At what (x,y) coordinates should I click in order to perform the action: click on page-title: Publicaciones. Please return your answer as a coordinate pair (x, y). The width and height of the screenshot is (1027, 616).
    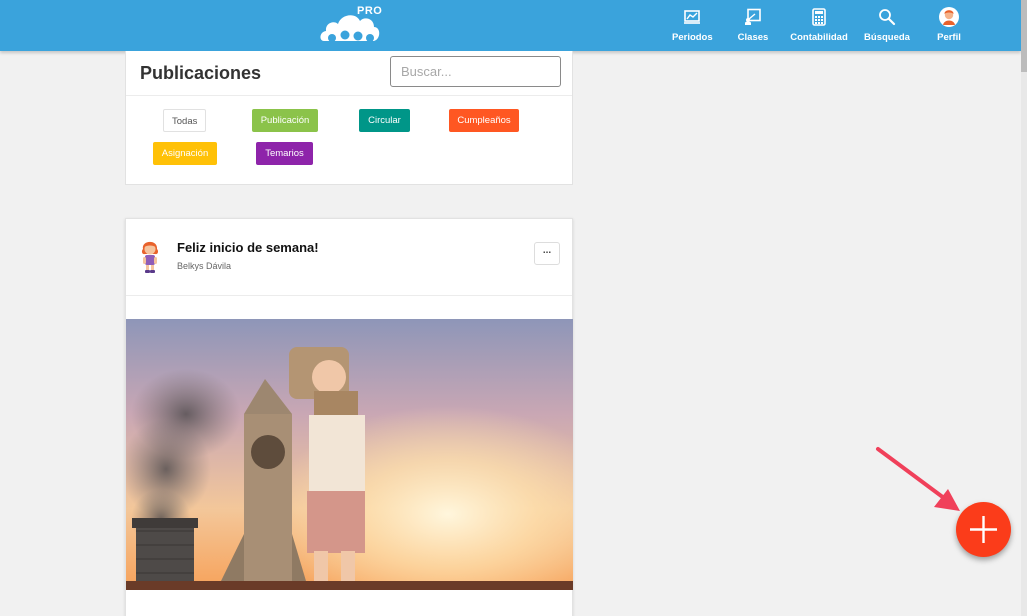
    Looking at the image, I should click on (201, 73).